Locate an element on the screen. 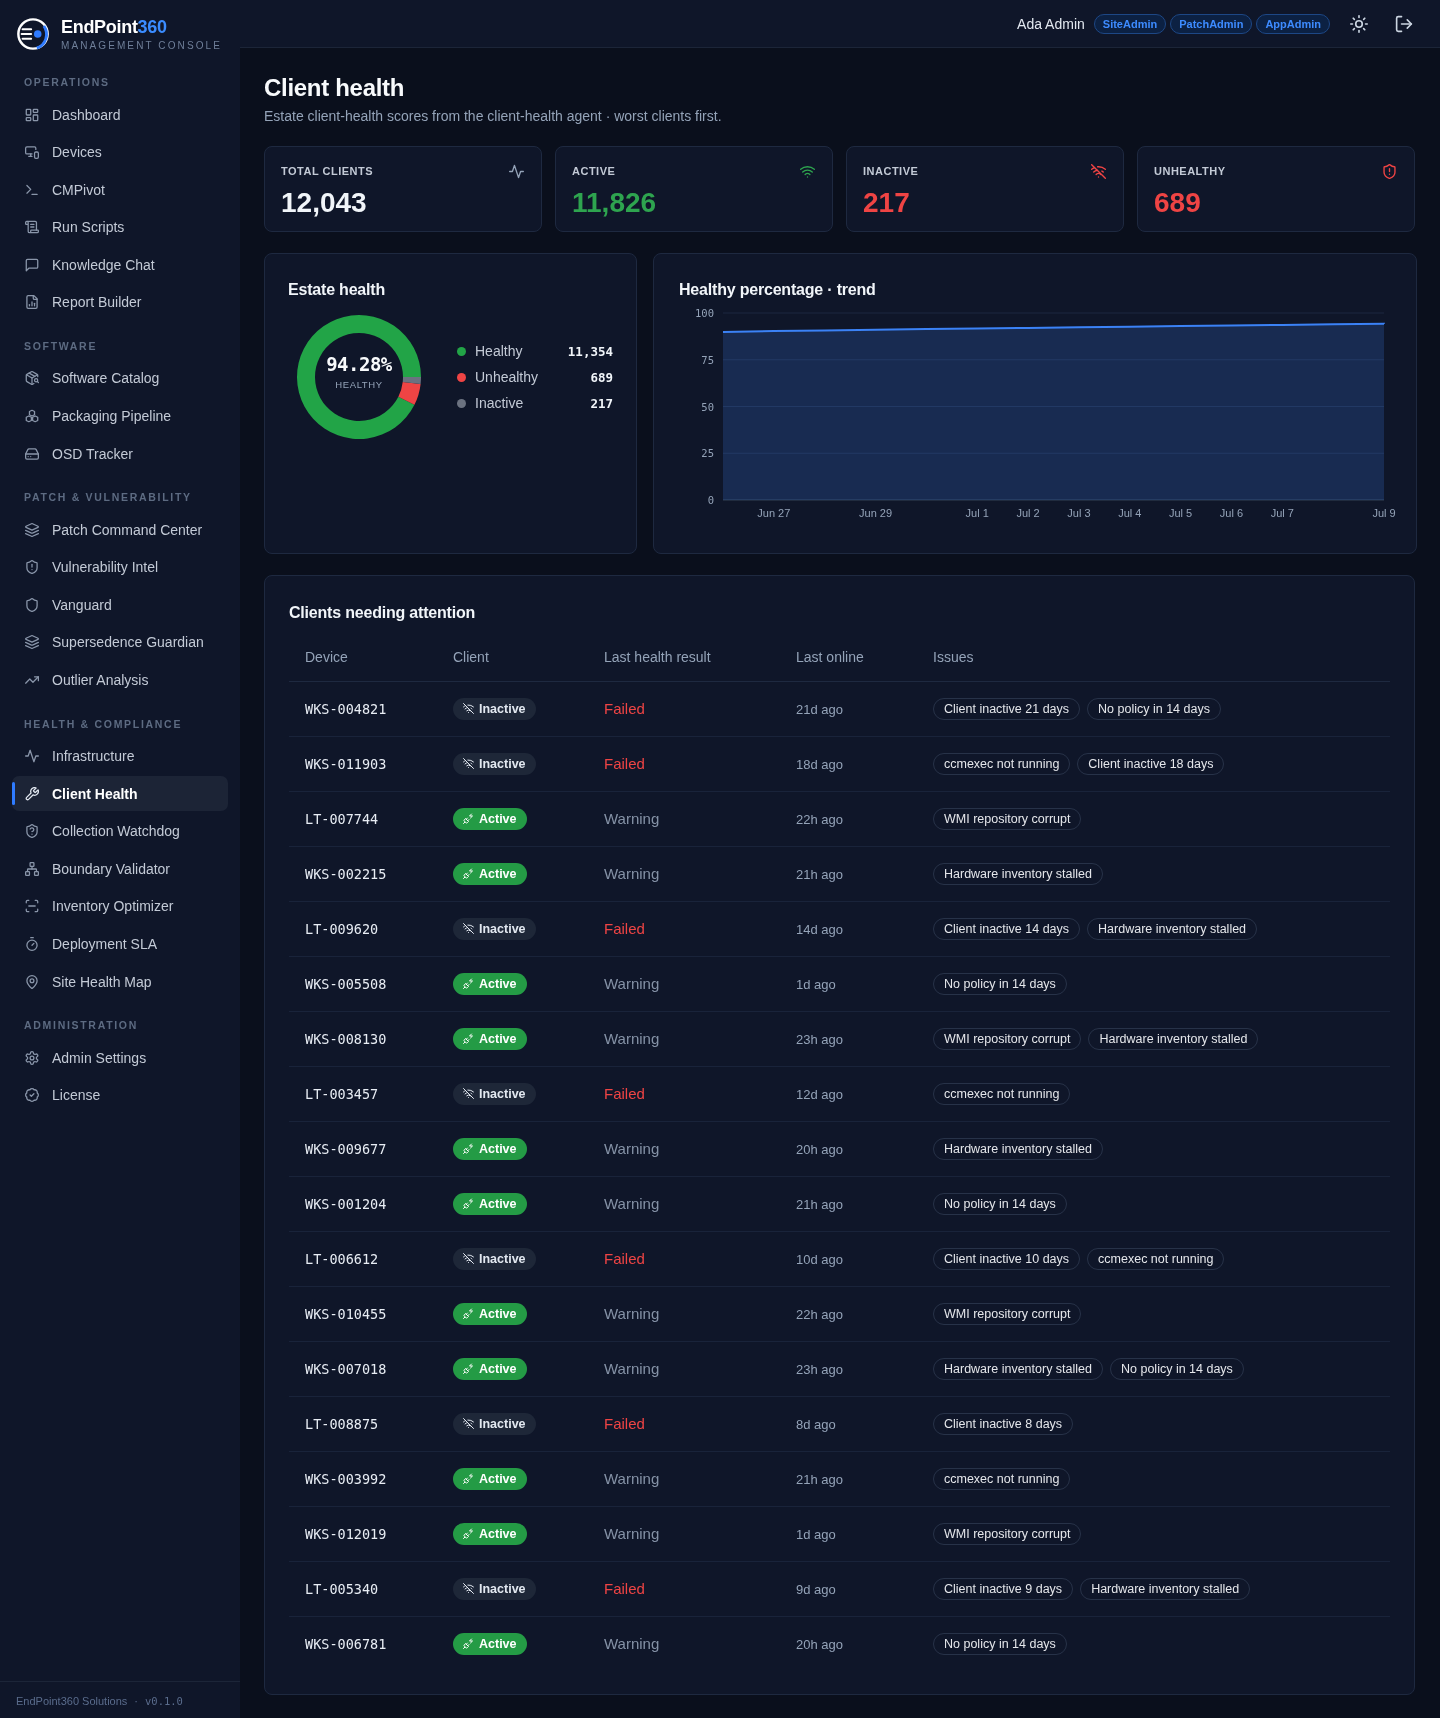 The image size is (1440, 1718). nav-item: Supersedence Guardian is located at coordinates (120, 642).